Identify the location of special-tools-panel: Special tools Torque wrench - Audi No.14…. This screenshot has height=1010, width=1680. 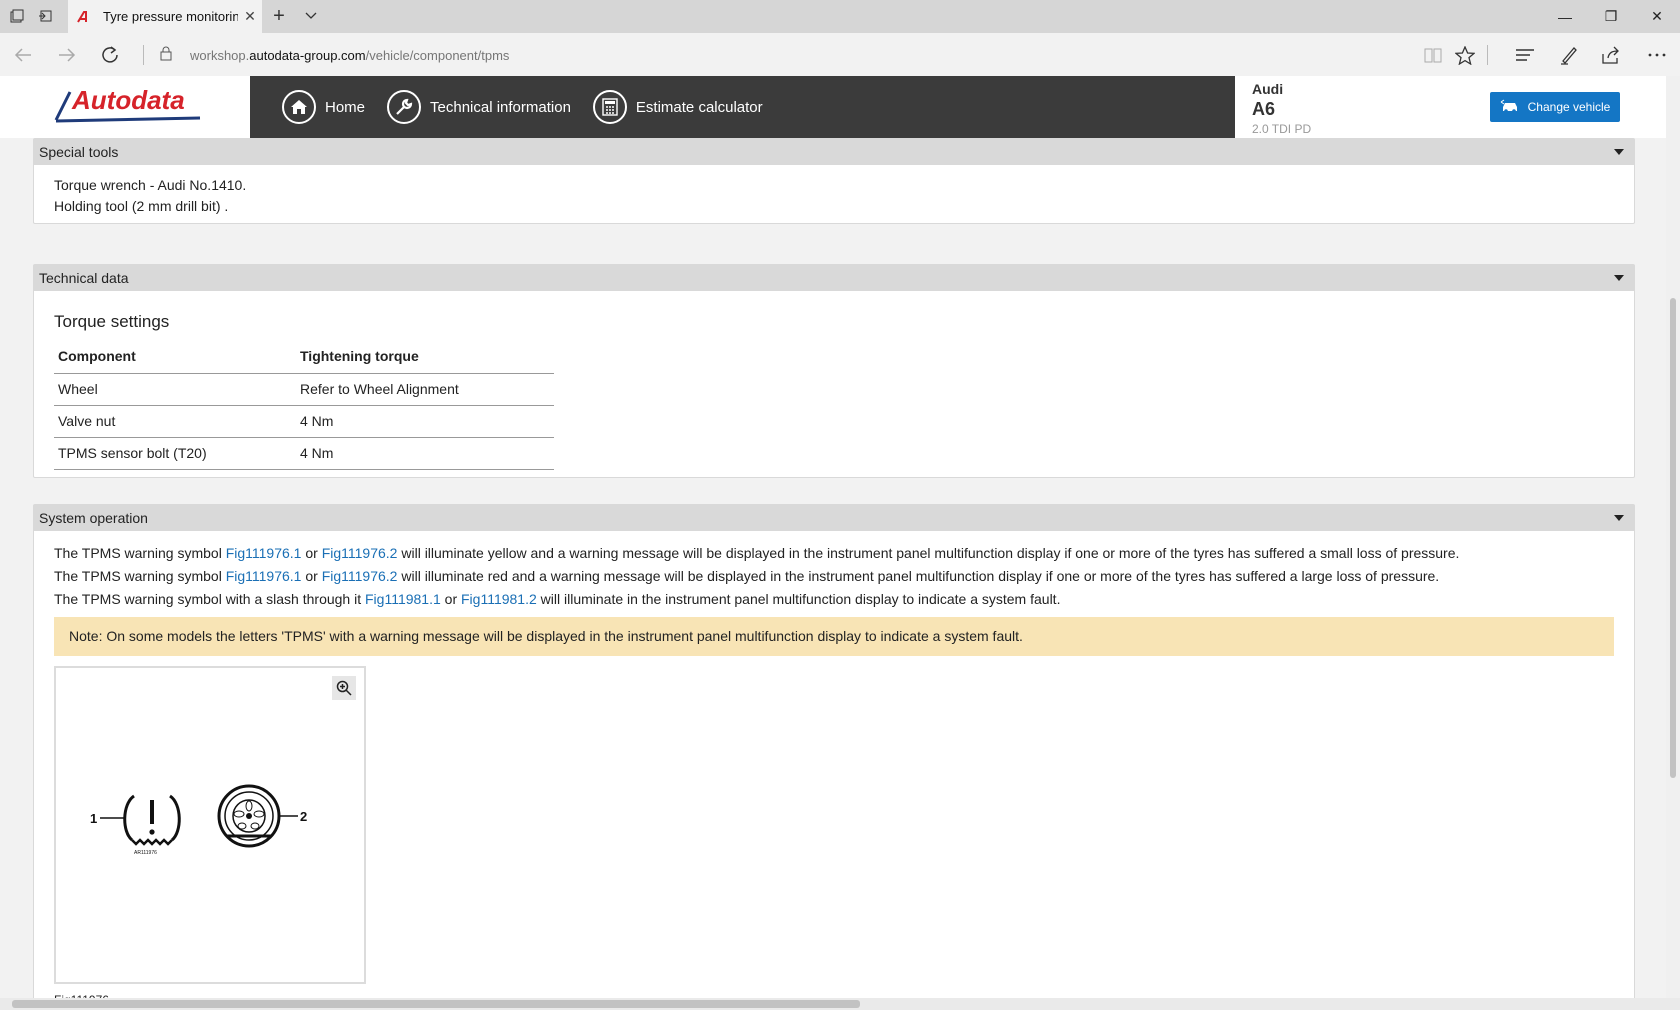
(834, 181).